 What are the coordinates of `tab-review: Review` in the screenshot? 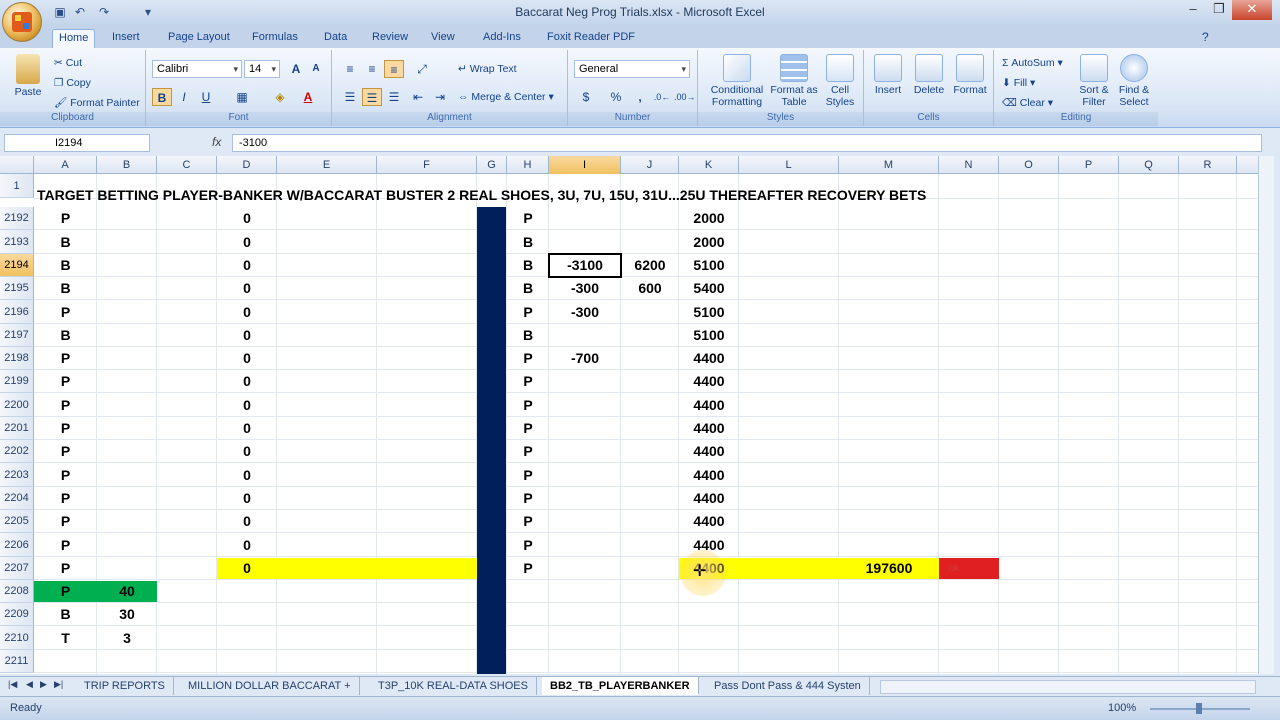 It's located at (390, 38).